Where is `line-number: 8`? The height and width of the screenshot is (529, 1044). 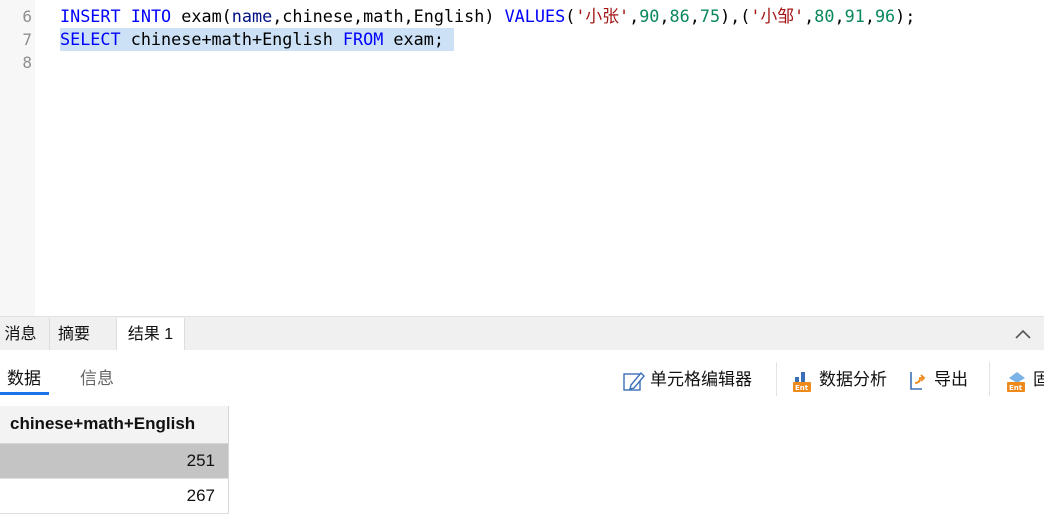
line-number: 8 is located at coordinates (27, 62).